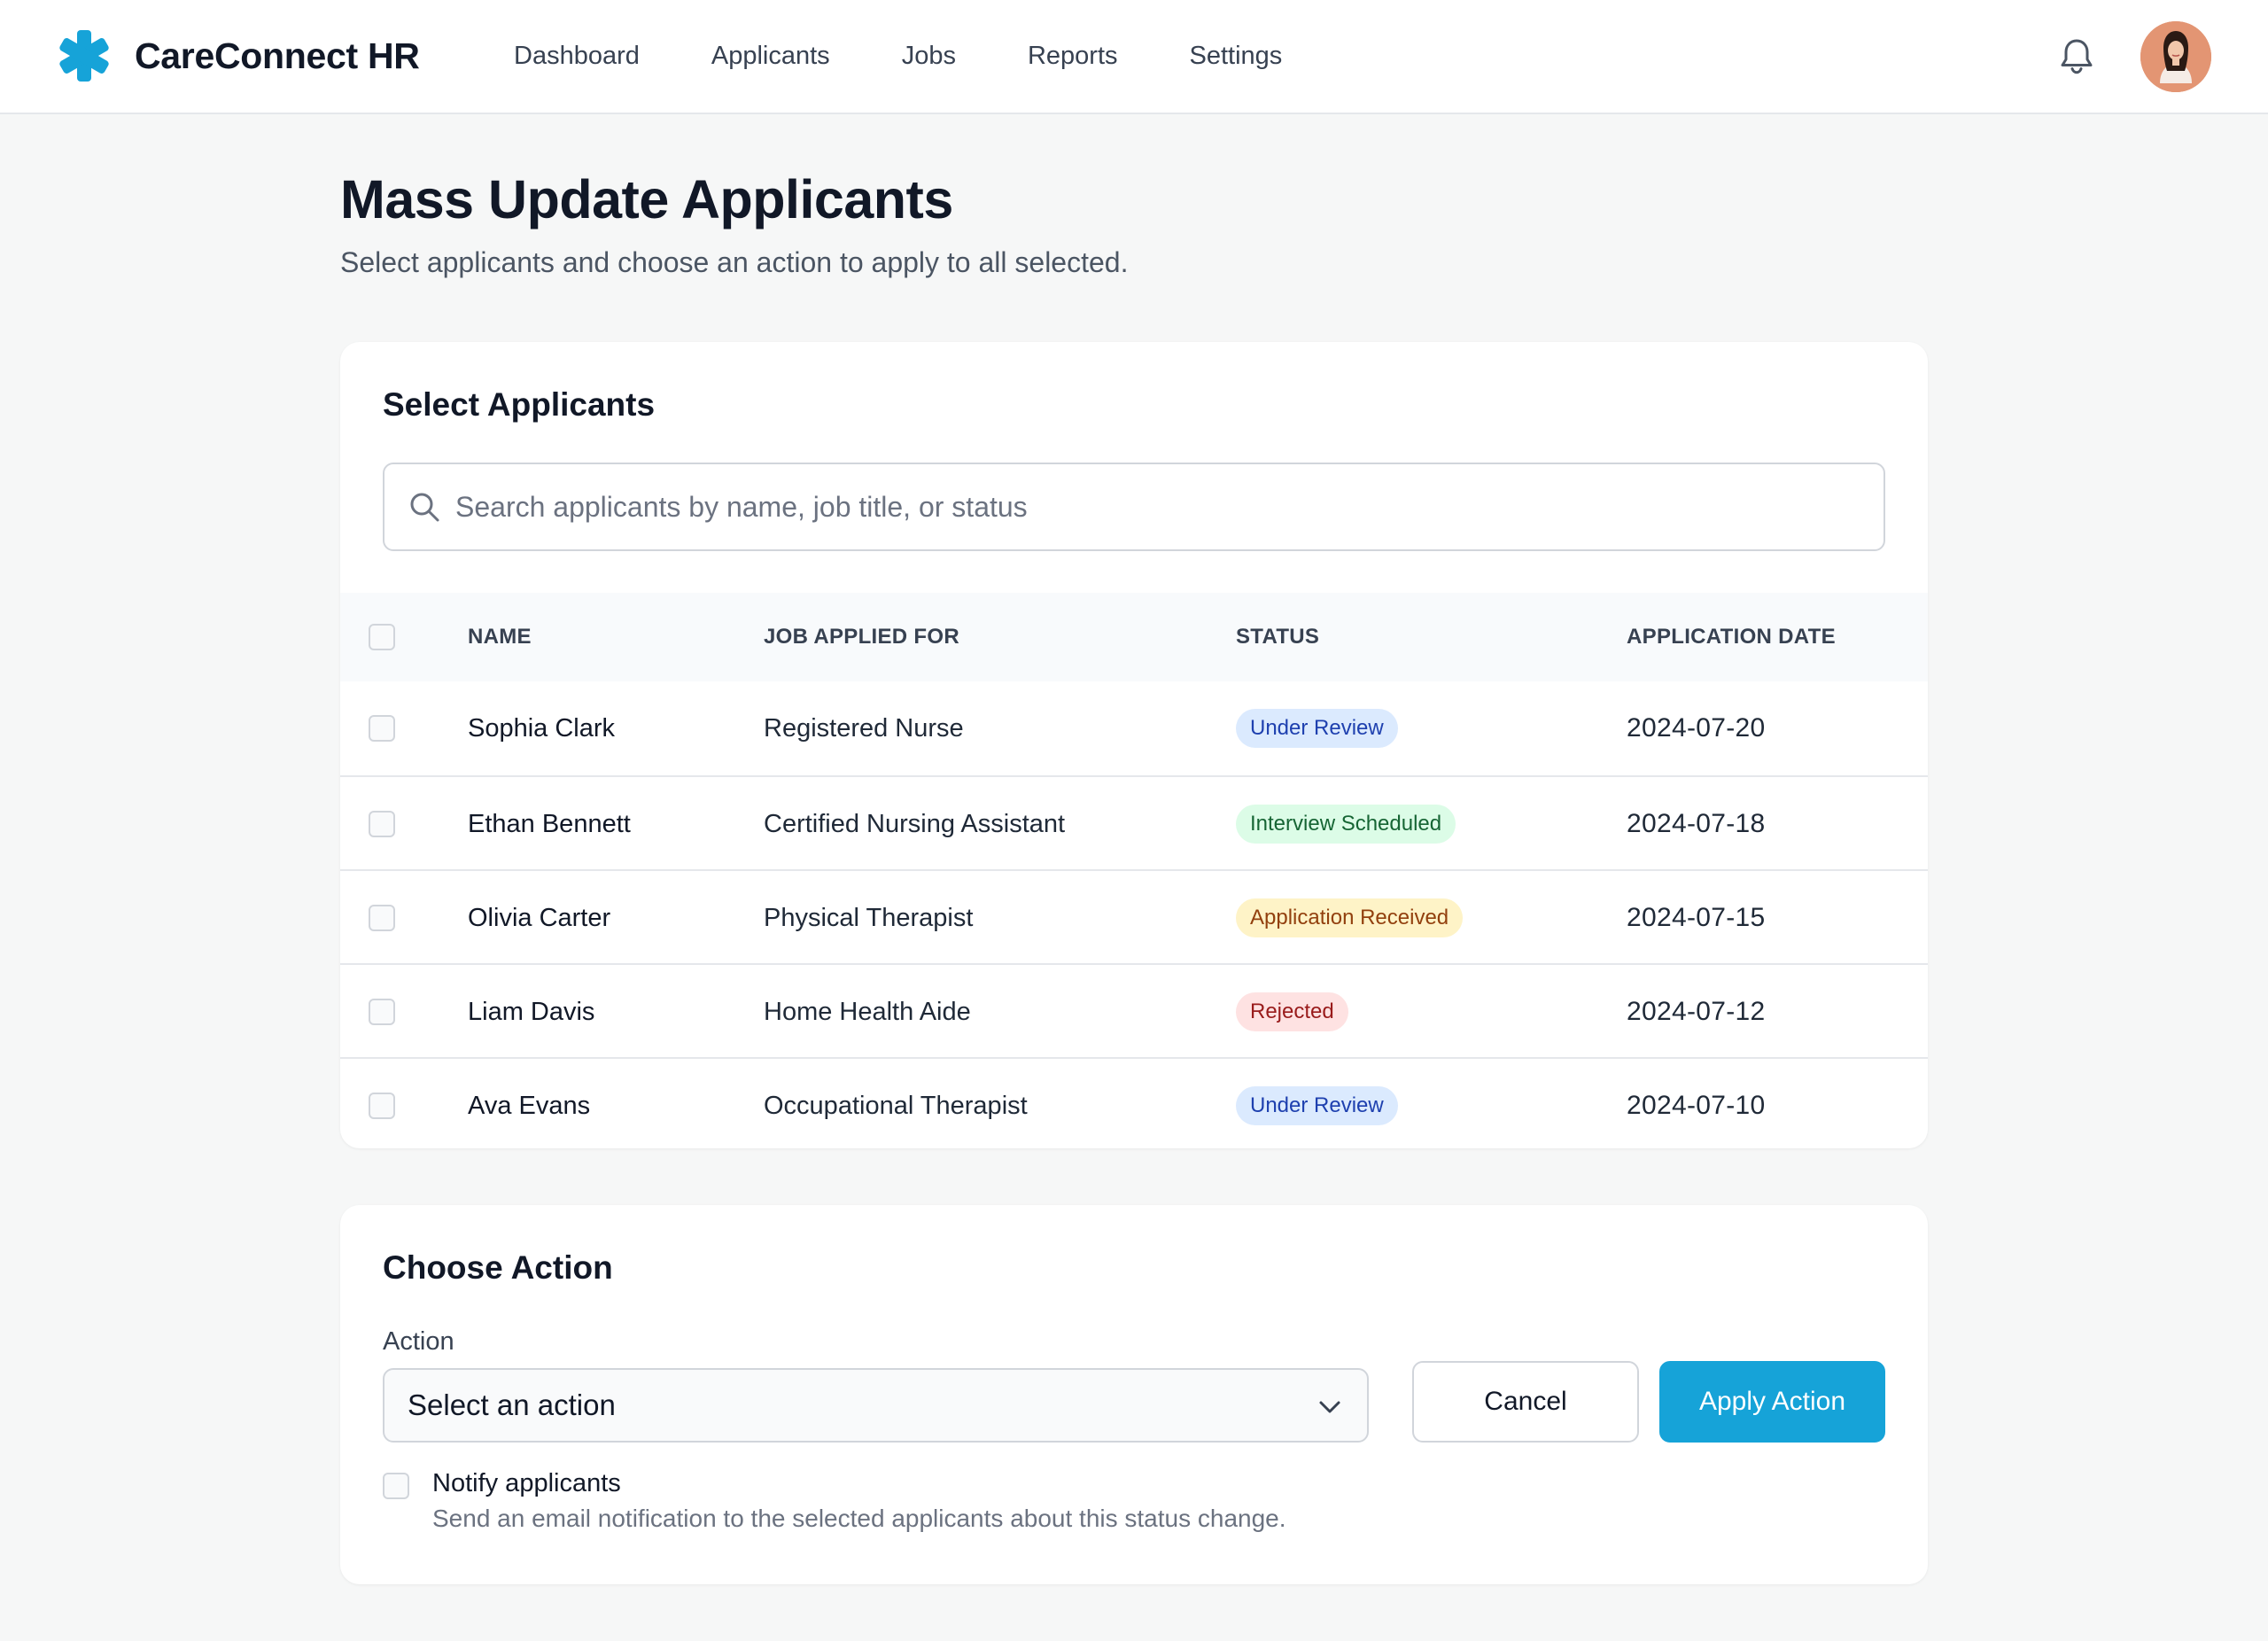  I want to click on brand: CareConnect HR, so click(239, 56).